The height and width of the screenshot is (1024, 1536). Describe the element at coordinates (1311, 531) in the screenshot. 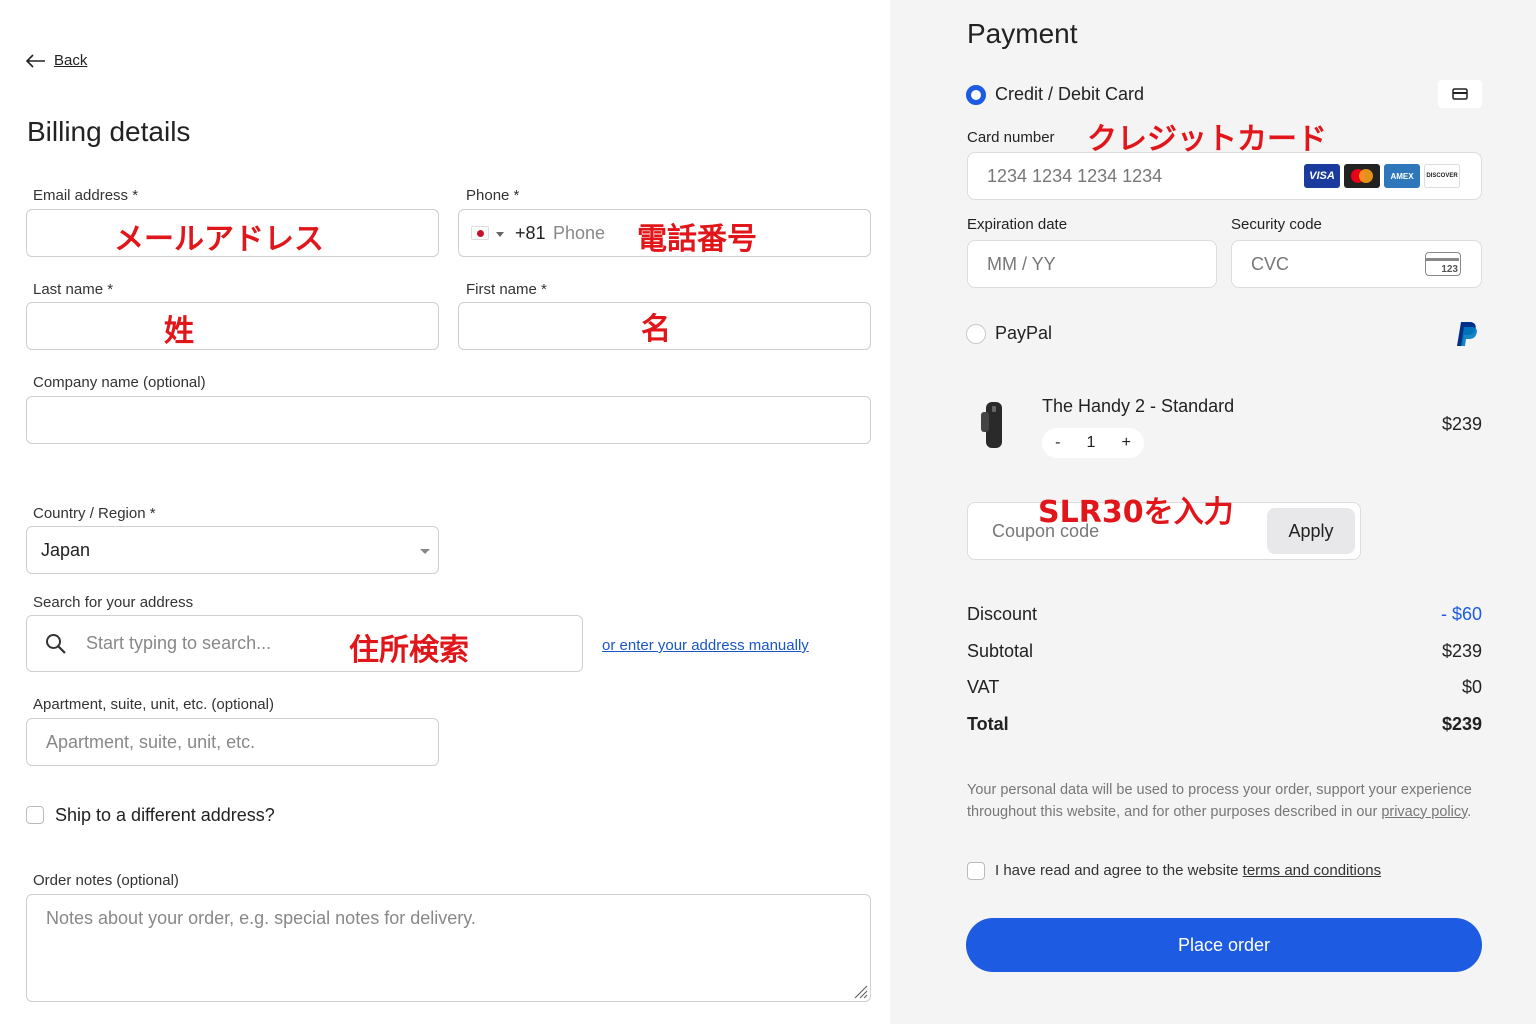

I see `apply-coupon-button: Apply` at that location.